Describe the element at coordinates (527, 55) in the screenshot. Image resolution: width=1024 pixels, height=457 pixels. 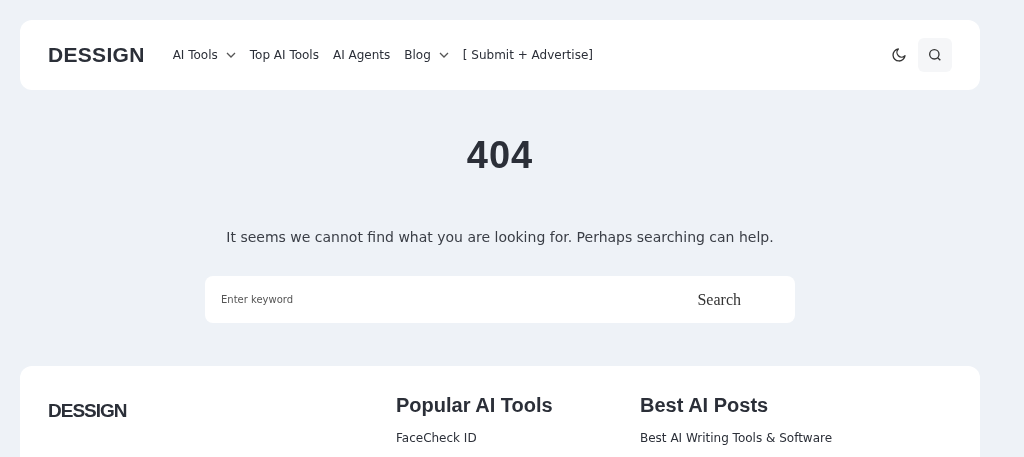
I see `nav-link: [ Submit + Advertise]` at that location.